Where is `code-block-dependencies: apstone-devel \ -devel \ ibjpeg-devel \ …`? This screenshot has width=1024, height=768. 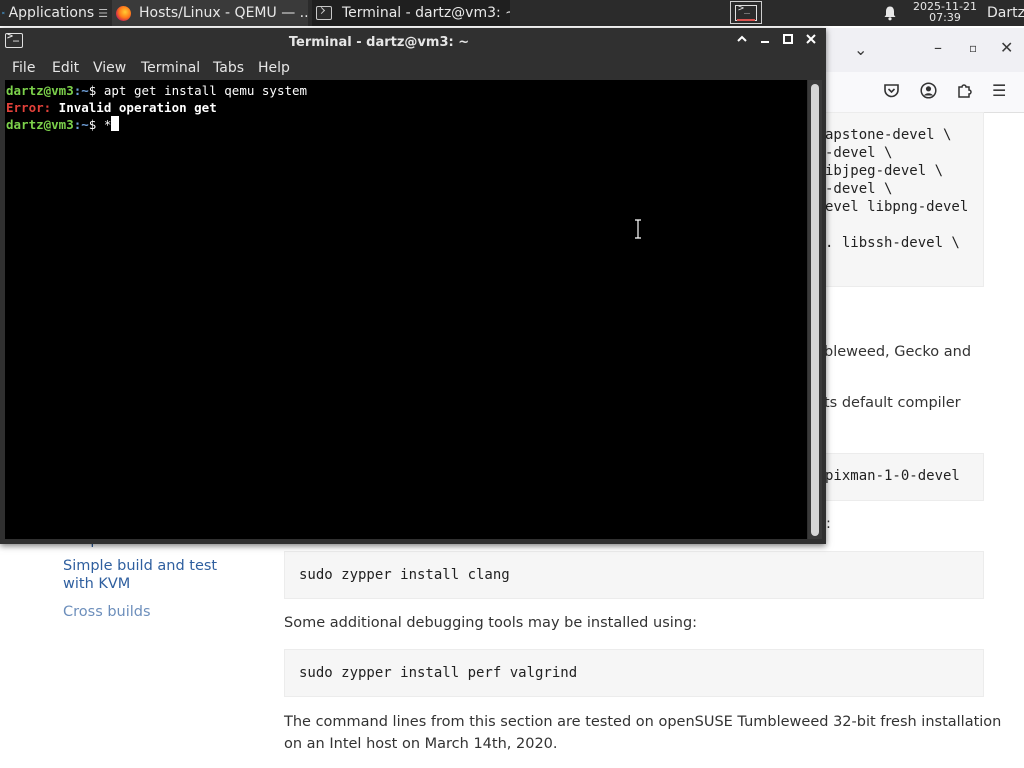 code-block-dependencies: apstone-devel \ -devel \ ibjpeg-devel \ … is located at coordinates (897, 199).